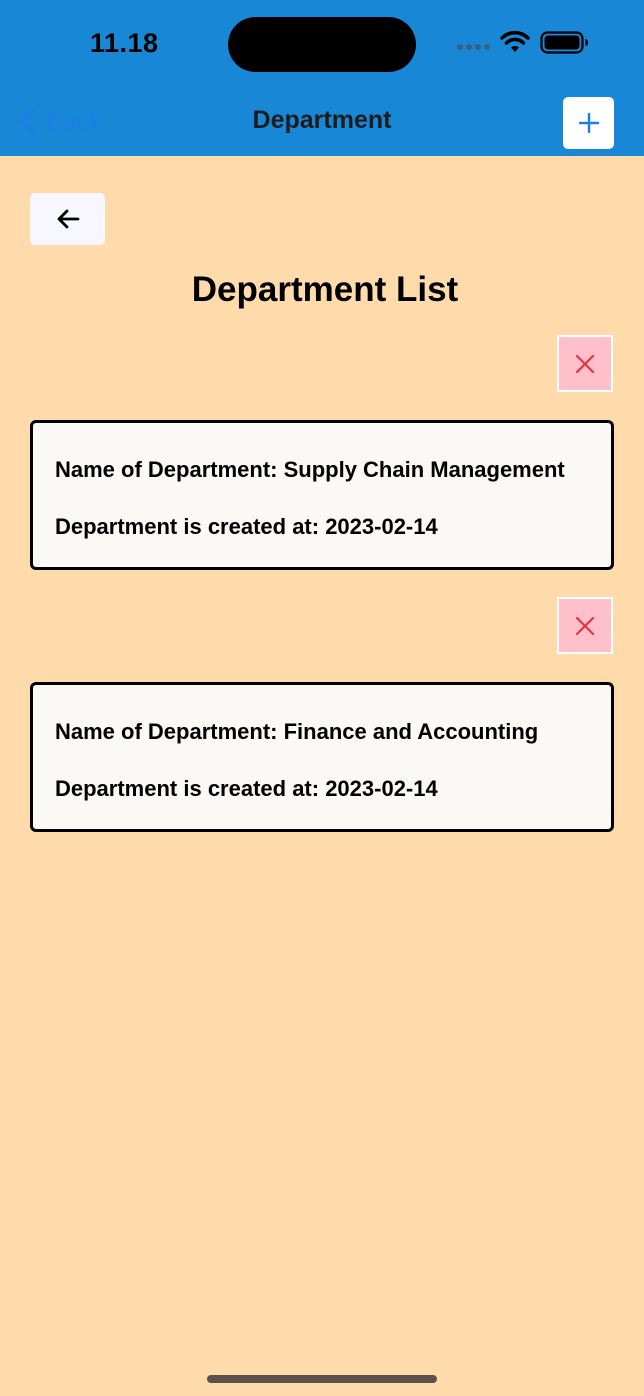  What do you see at coordinates (124, 43) in the screenshot?
I see `status-time: 11.18` at bounding box center [124, 43].